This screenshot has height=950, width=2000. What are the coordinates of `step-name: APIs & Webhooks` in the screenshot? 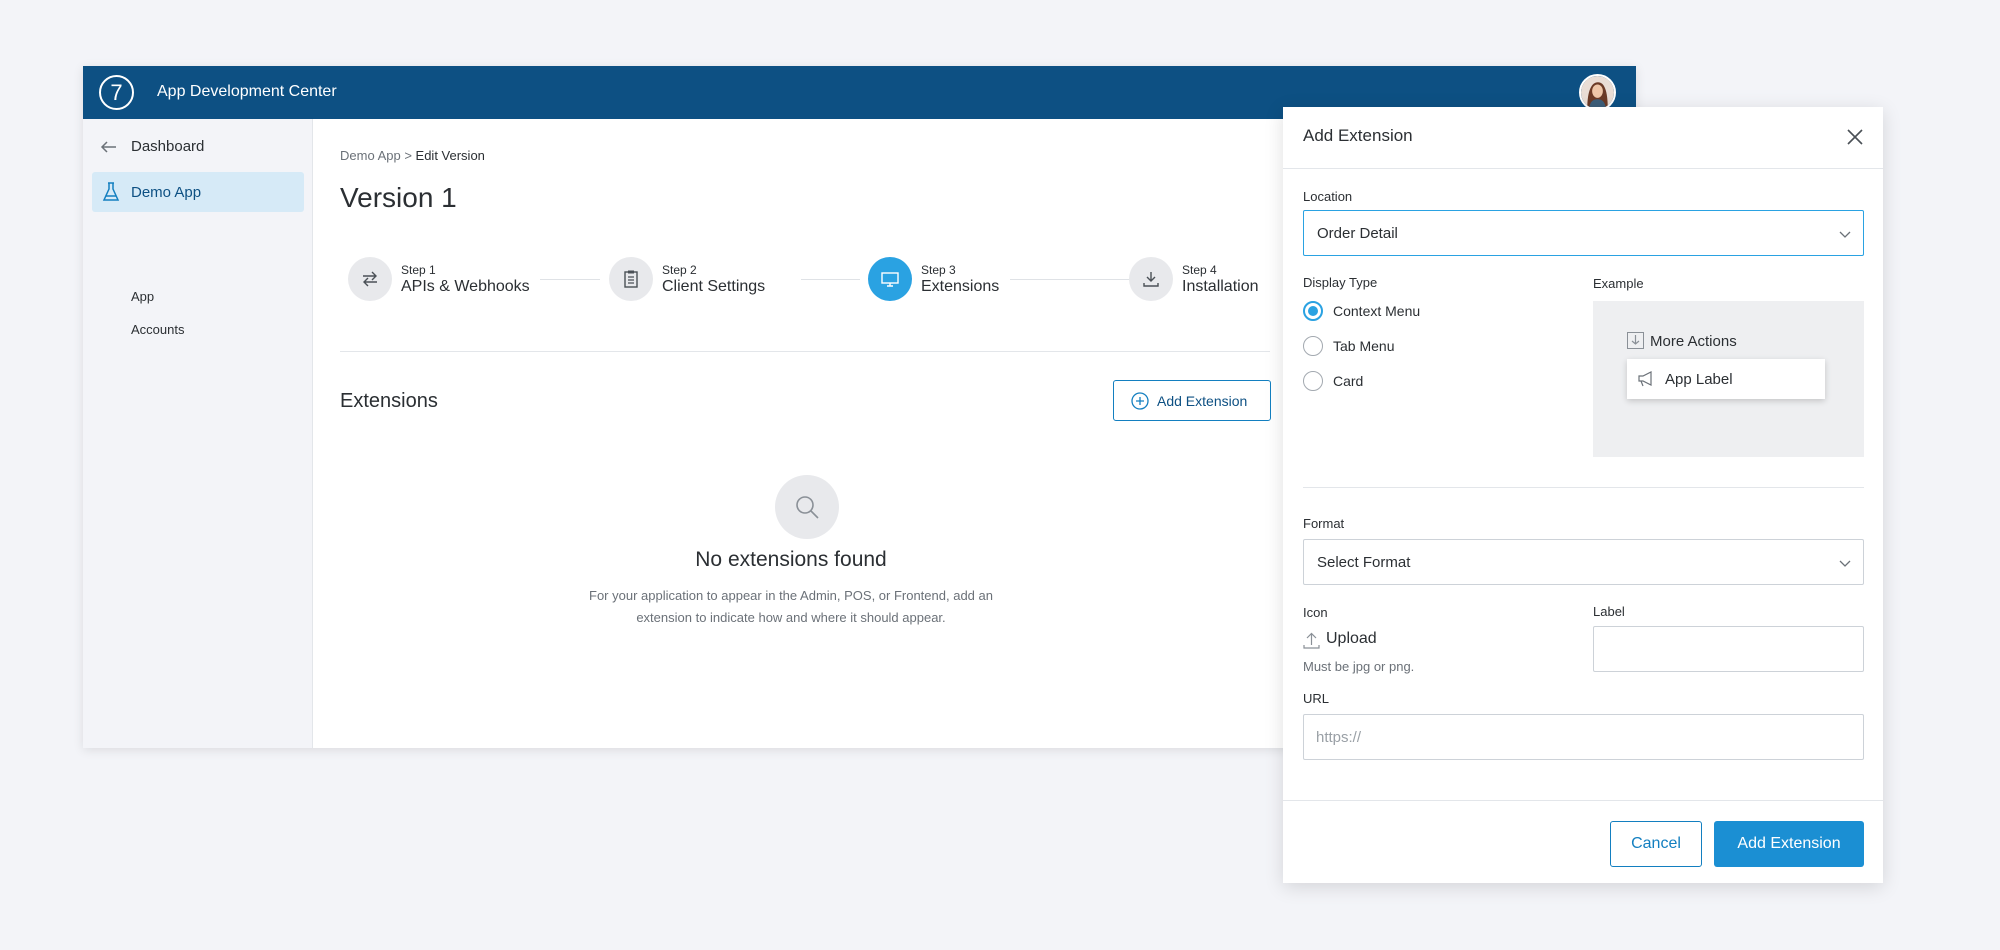 It's located at (465, 286).